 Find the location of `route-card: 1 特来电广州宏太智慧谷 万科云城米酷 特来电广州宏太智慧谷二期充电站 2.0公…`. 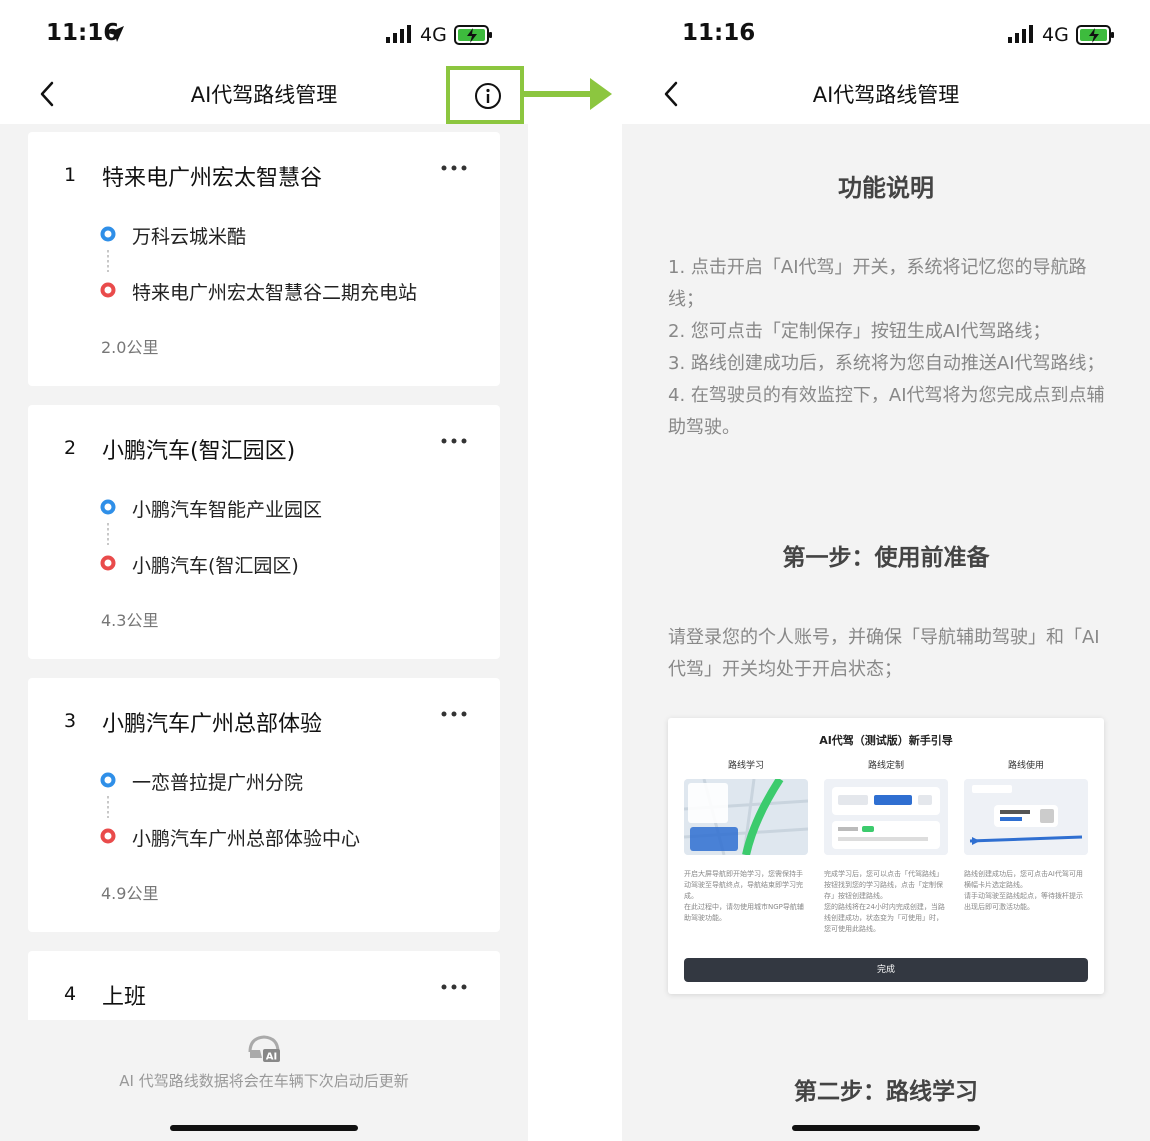

route-card: 1 特来电广州宏太智慧谷 万科云城米酷 特来电广州宏太智慧谷二期充电站 2.0公… is located at coordinates (264, 259).